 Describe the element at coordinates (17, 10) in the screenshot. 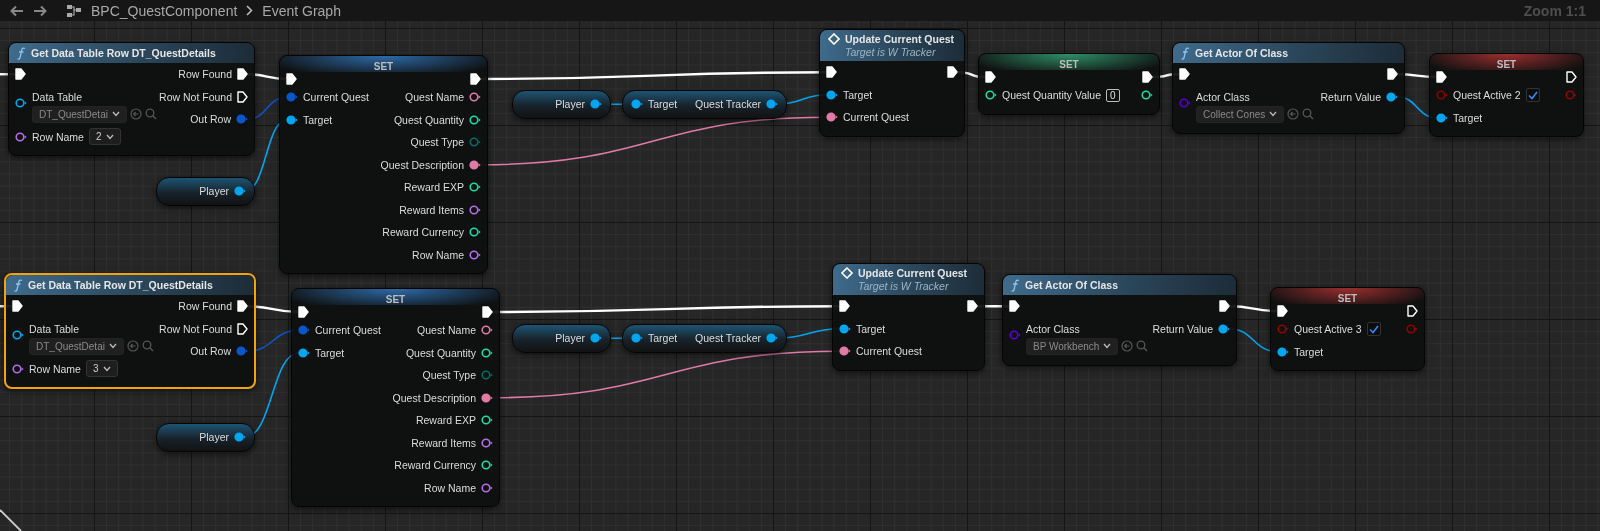

I see `back-arrow-icon` at that location.